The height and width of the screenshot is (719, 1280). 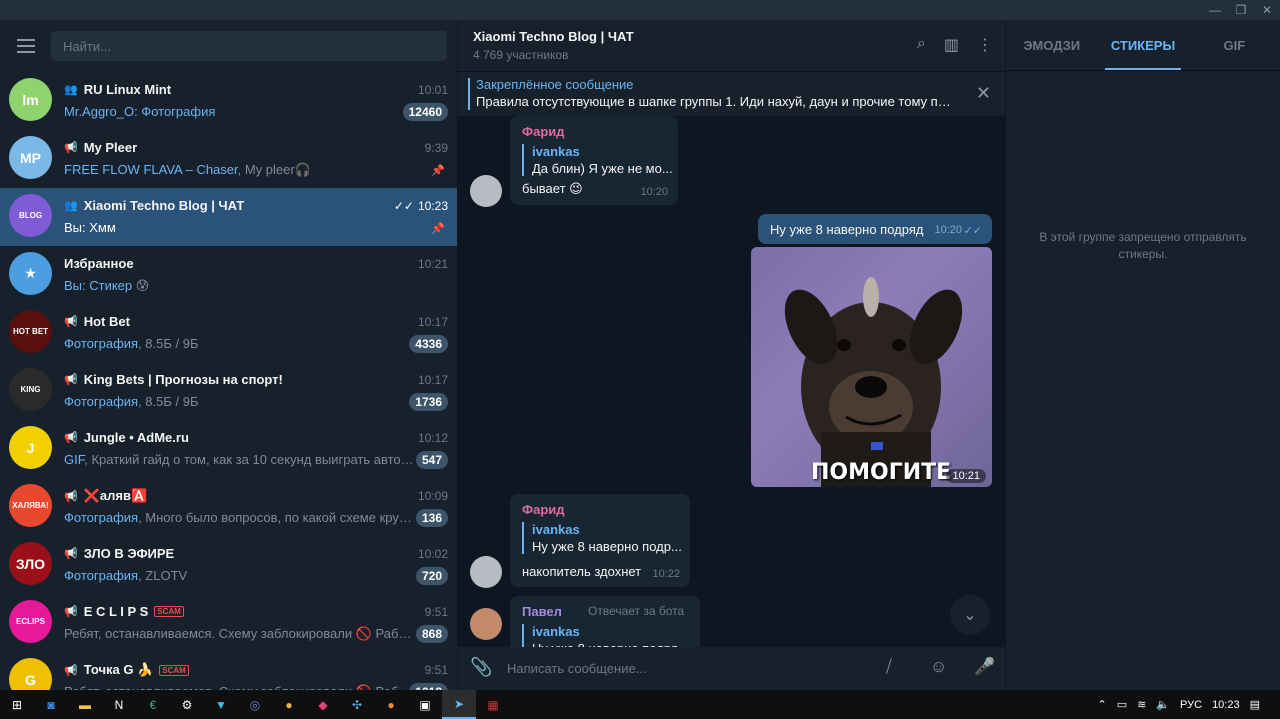 I want to click on language-indicator: РУС, so click(x=1191, y=705).